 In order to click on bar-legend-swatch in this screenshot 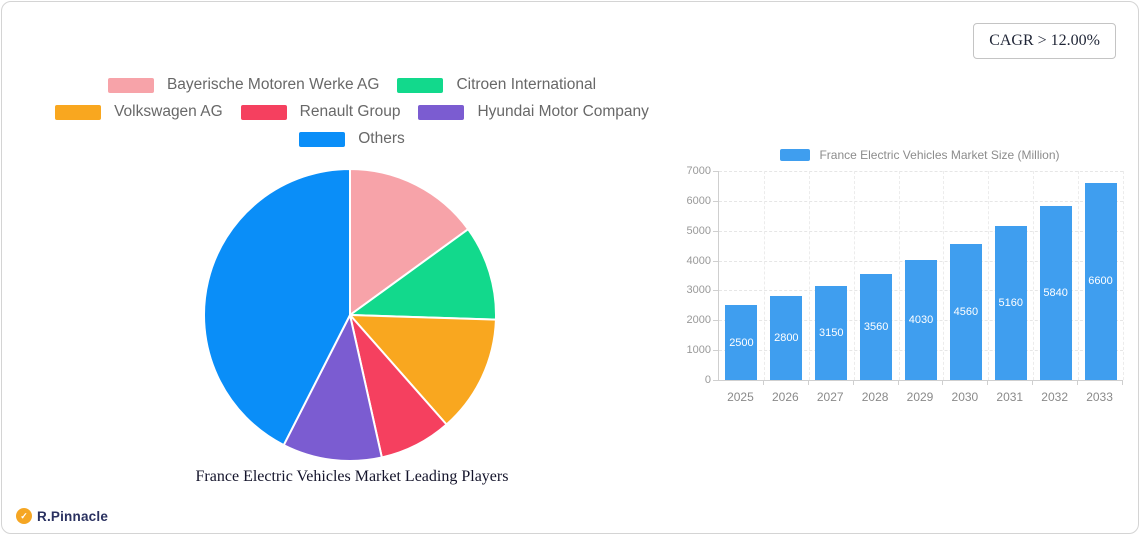, I will do `click(795, 155)`.